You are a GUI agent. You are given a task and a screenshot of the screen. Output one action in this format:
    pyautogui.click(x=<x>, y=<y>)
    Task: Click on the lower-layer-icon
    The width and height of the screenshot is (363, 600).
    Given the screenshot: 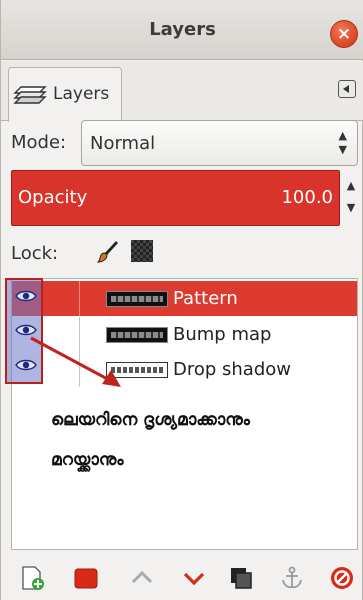 What is the action you would take?
    pyautogui.click(x=194, y=578)
    